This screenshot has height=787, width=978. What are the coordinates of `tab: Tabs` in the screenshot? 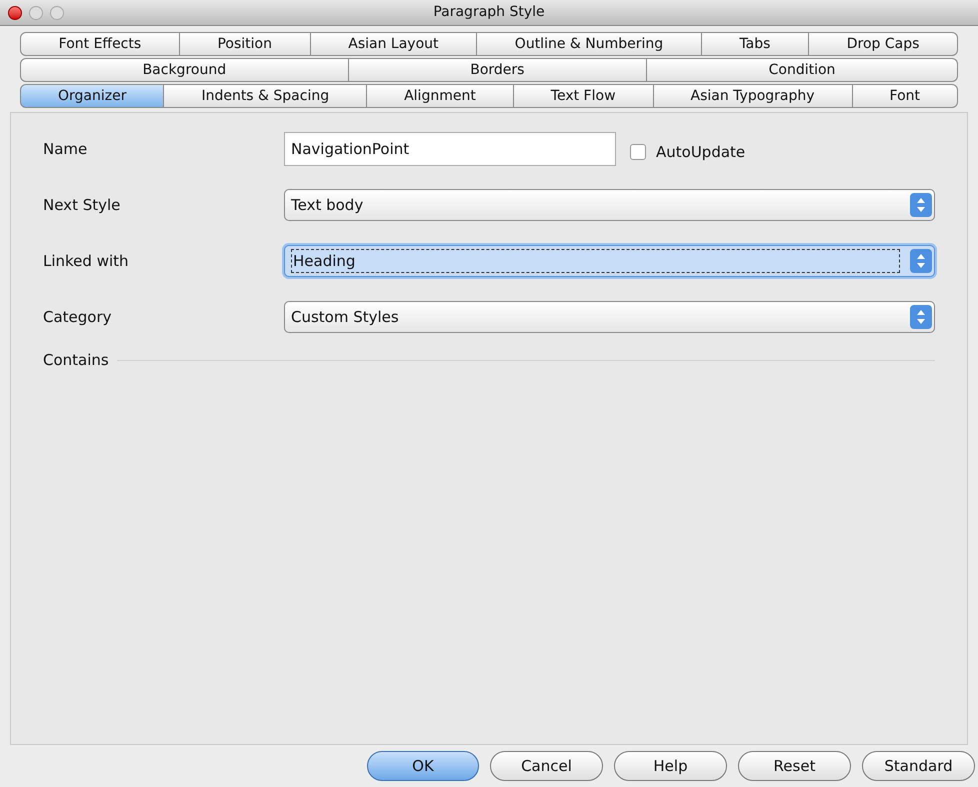 It's located at (756, 44).